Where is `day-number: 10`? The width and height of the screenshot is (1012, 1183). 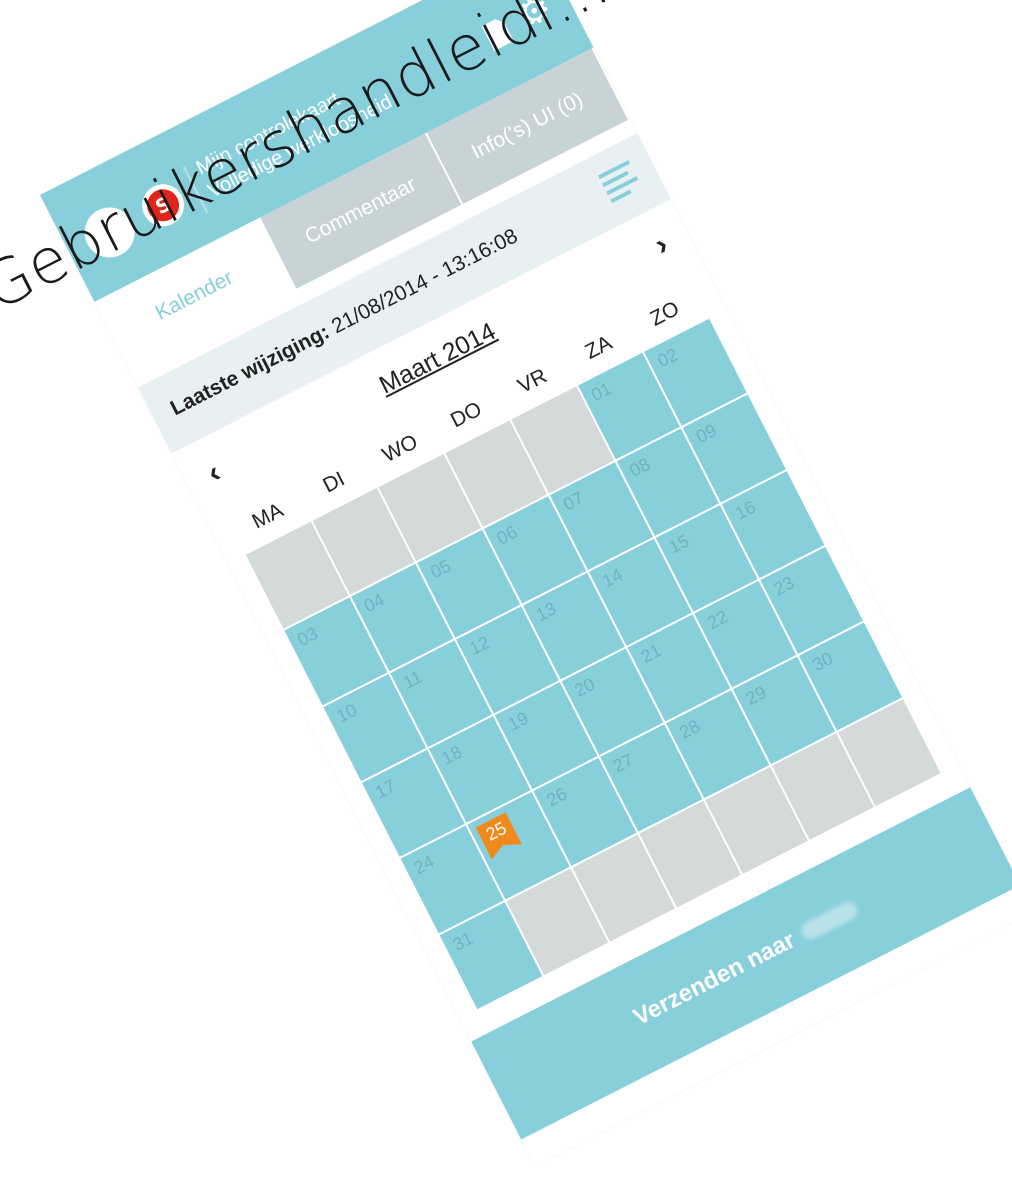 day-number: 10 is located at coordinates (347, 713).